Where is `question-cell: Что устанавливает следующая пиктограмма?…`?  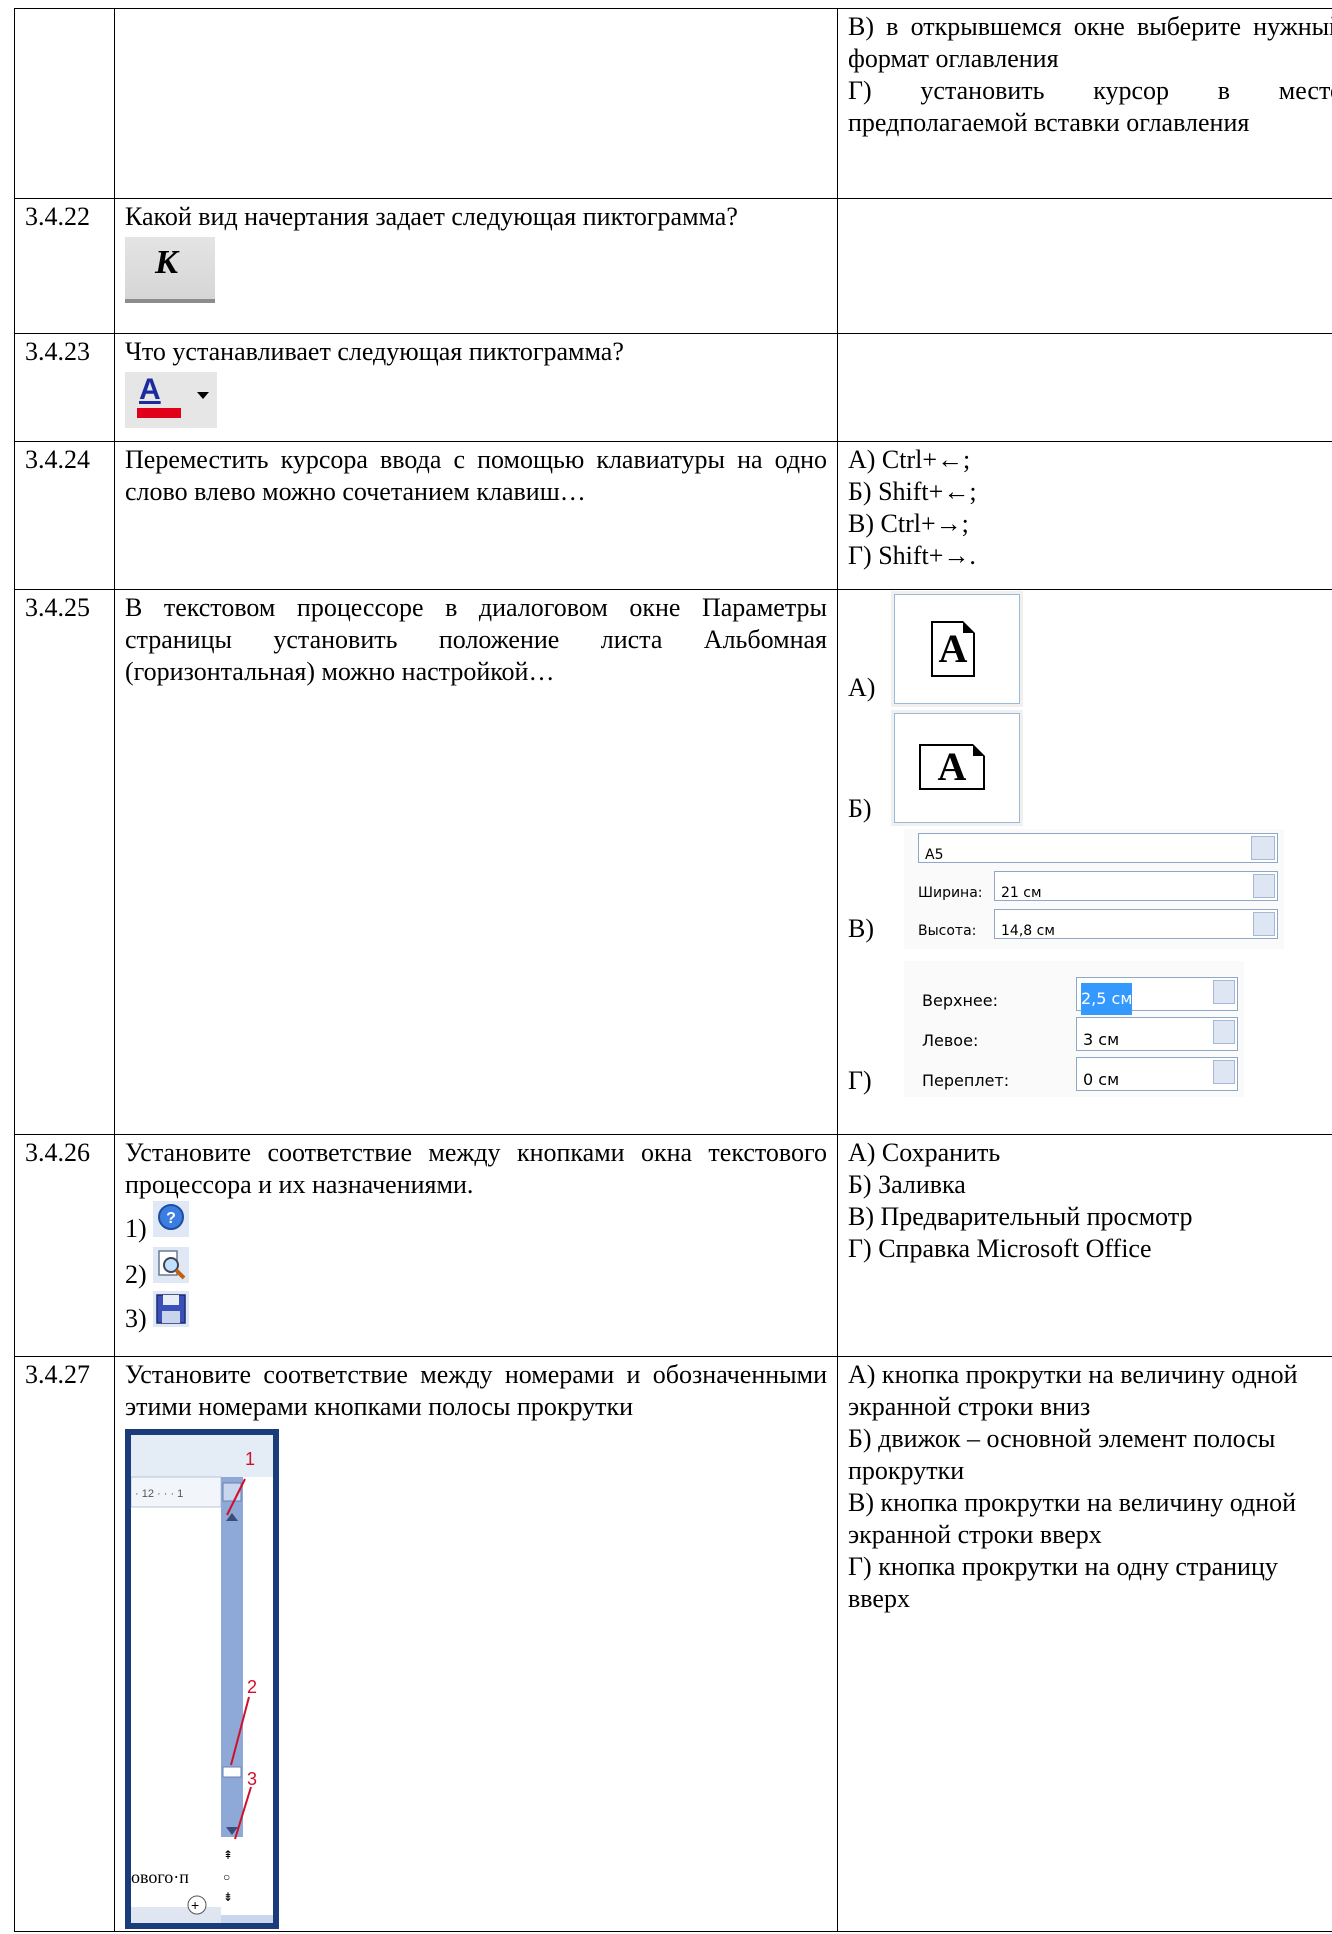 question-cell: Что устанавливает следующая пиктограмма?… is located at coordinates (476, 387).